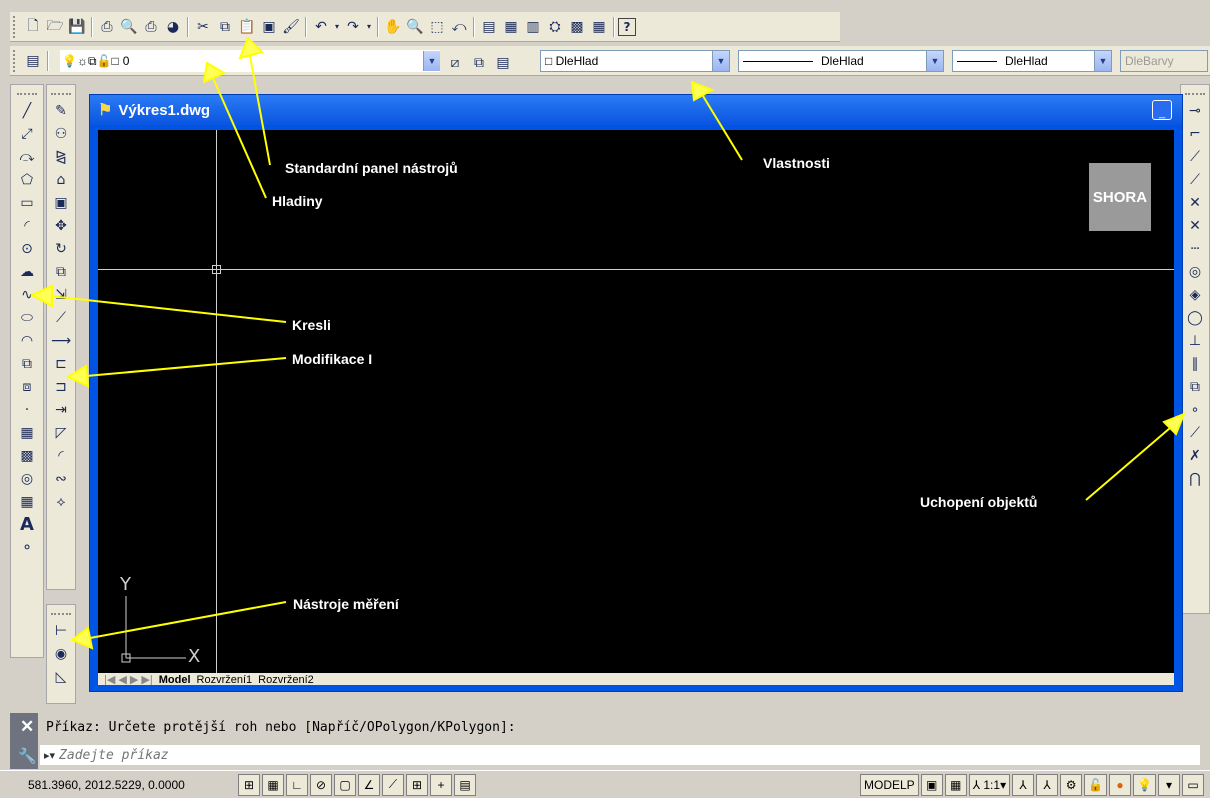 The width and height of the screenshot is (1210, 798). What do you see at coordinates (291, 27) in the screenshot?
I see `brush-icon: 🖌` at bounding box center [291, 27].